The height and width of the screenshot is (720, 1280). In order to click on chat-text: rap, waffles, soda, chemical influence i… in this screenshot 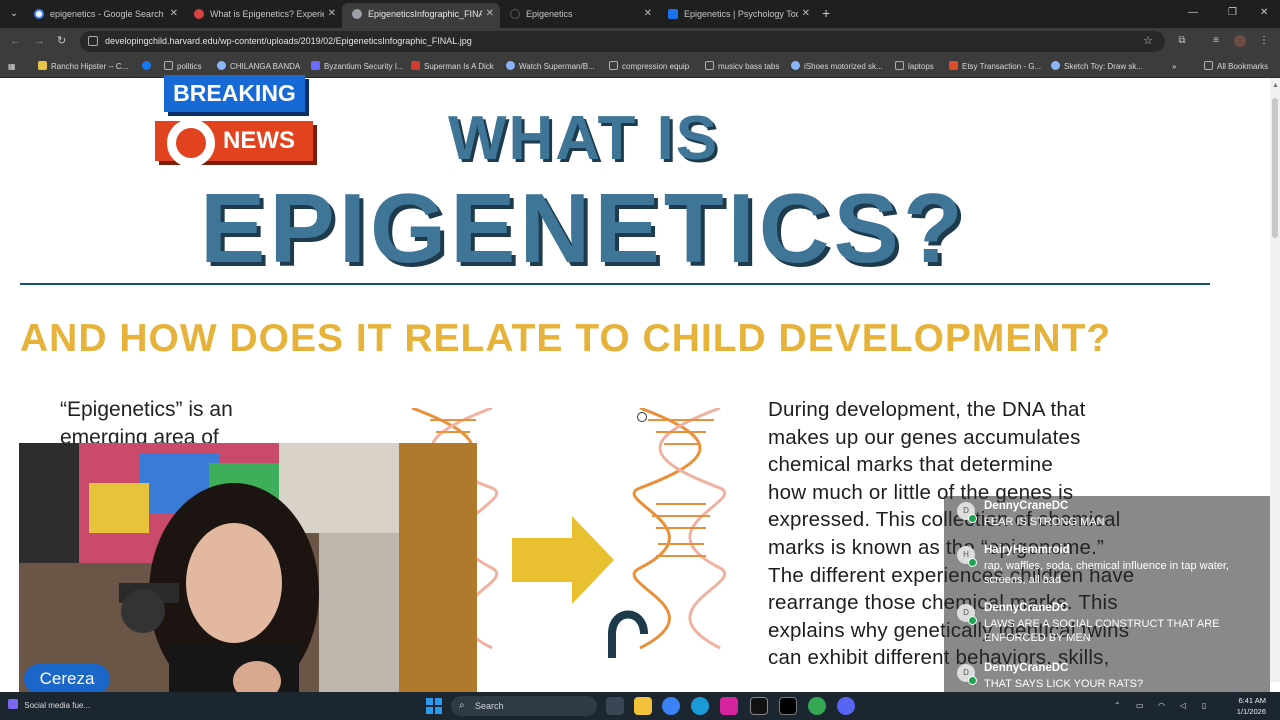, I will do `click(1106, 573)`.